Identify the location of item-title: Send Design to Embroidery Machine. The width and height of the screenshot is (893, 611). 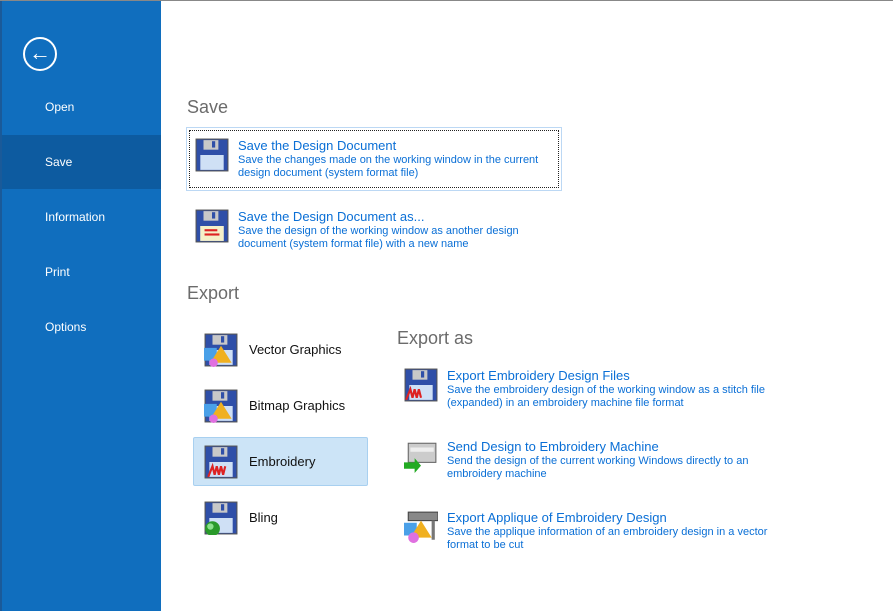
(553, 446).